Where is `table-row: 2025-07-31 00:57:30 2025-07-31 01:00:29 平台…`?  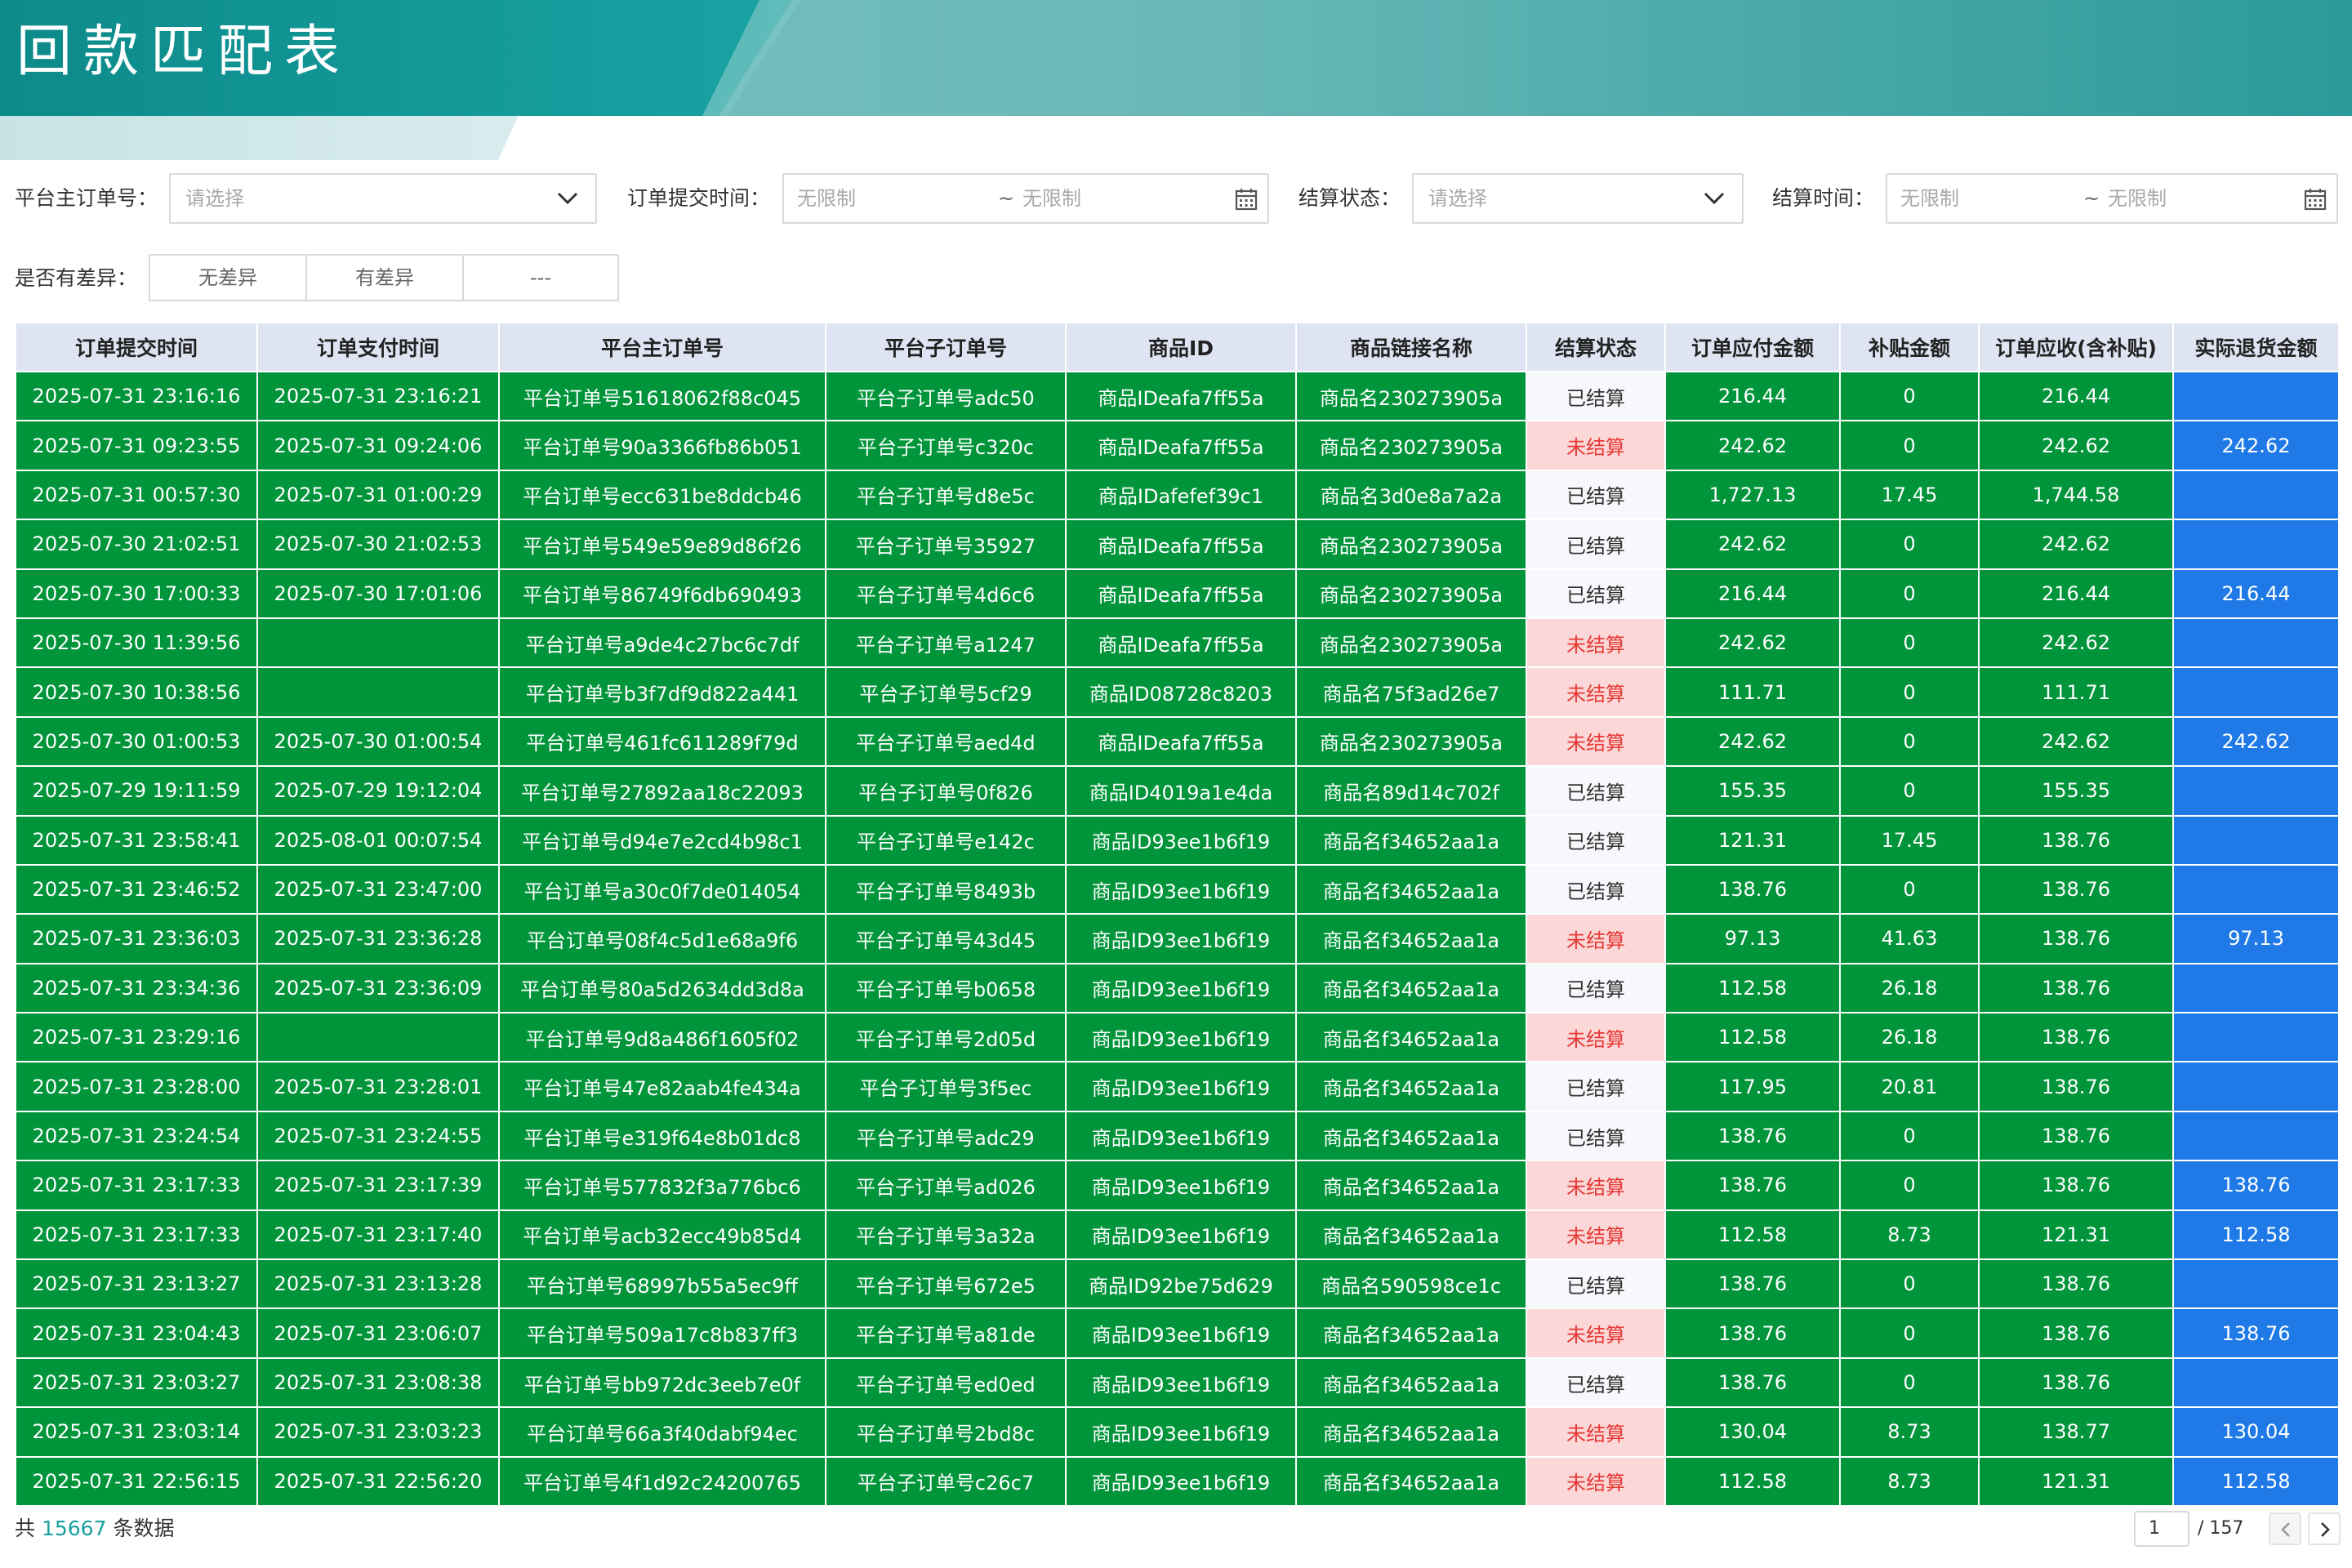
table-row: 2025-07-31 00:57:30 2025-07-31 01:00:29 平台… is located at coordinates (1176, 495).